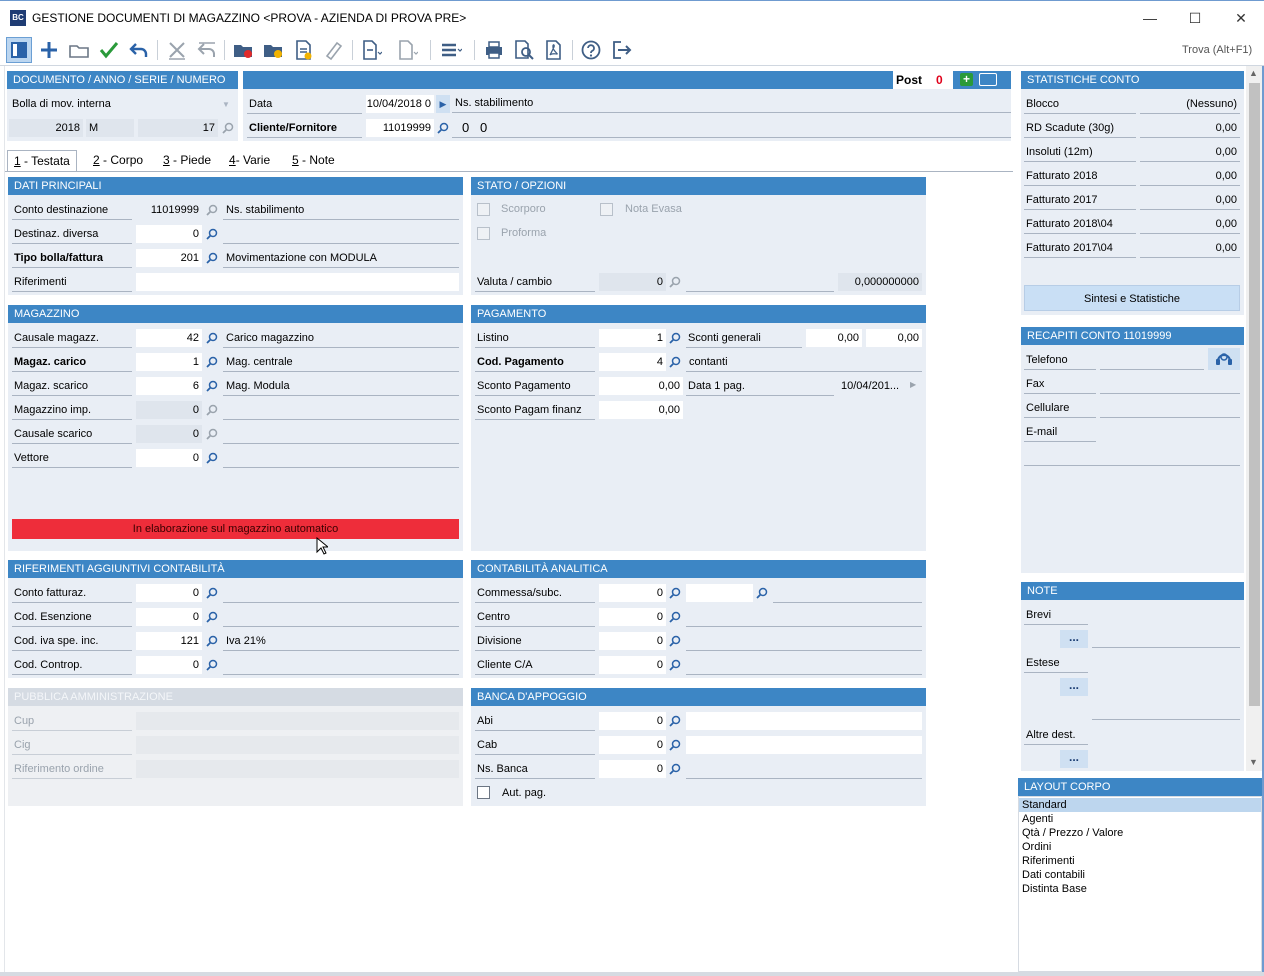 The width and height of the screenshot is (1264, 976). I want to click on cup-field, so click(297, 721).